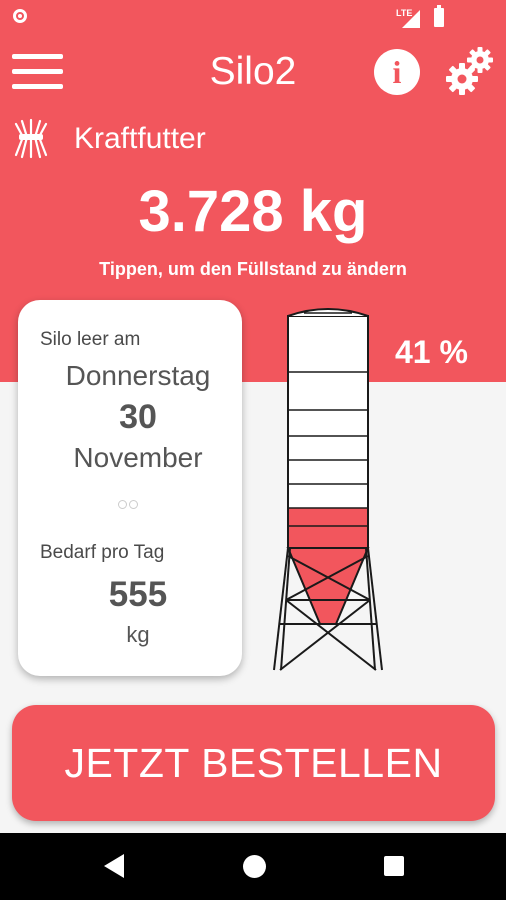 This screenshot has height=900, width=506. Describe the element at coordinates (431, 352) in the screenshot. I see `fill-percentage: 41 %` at that location.